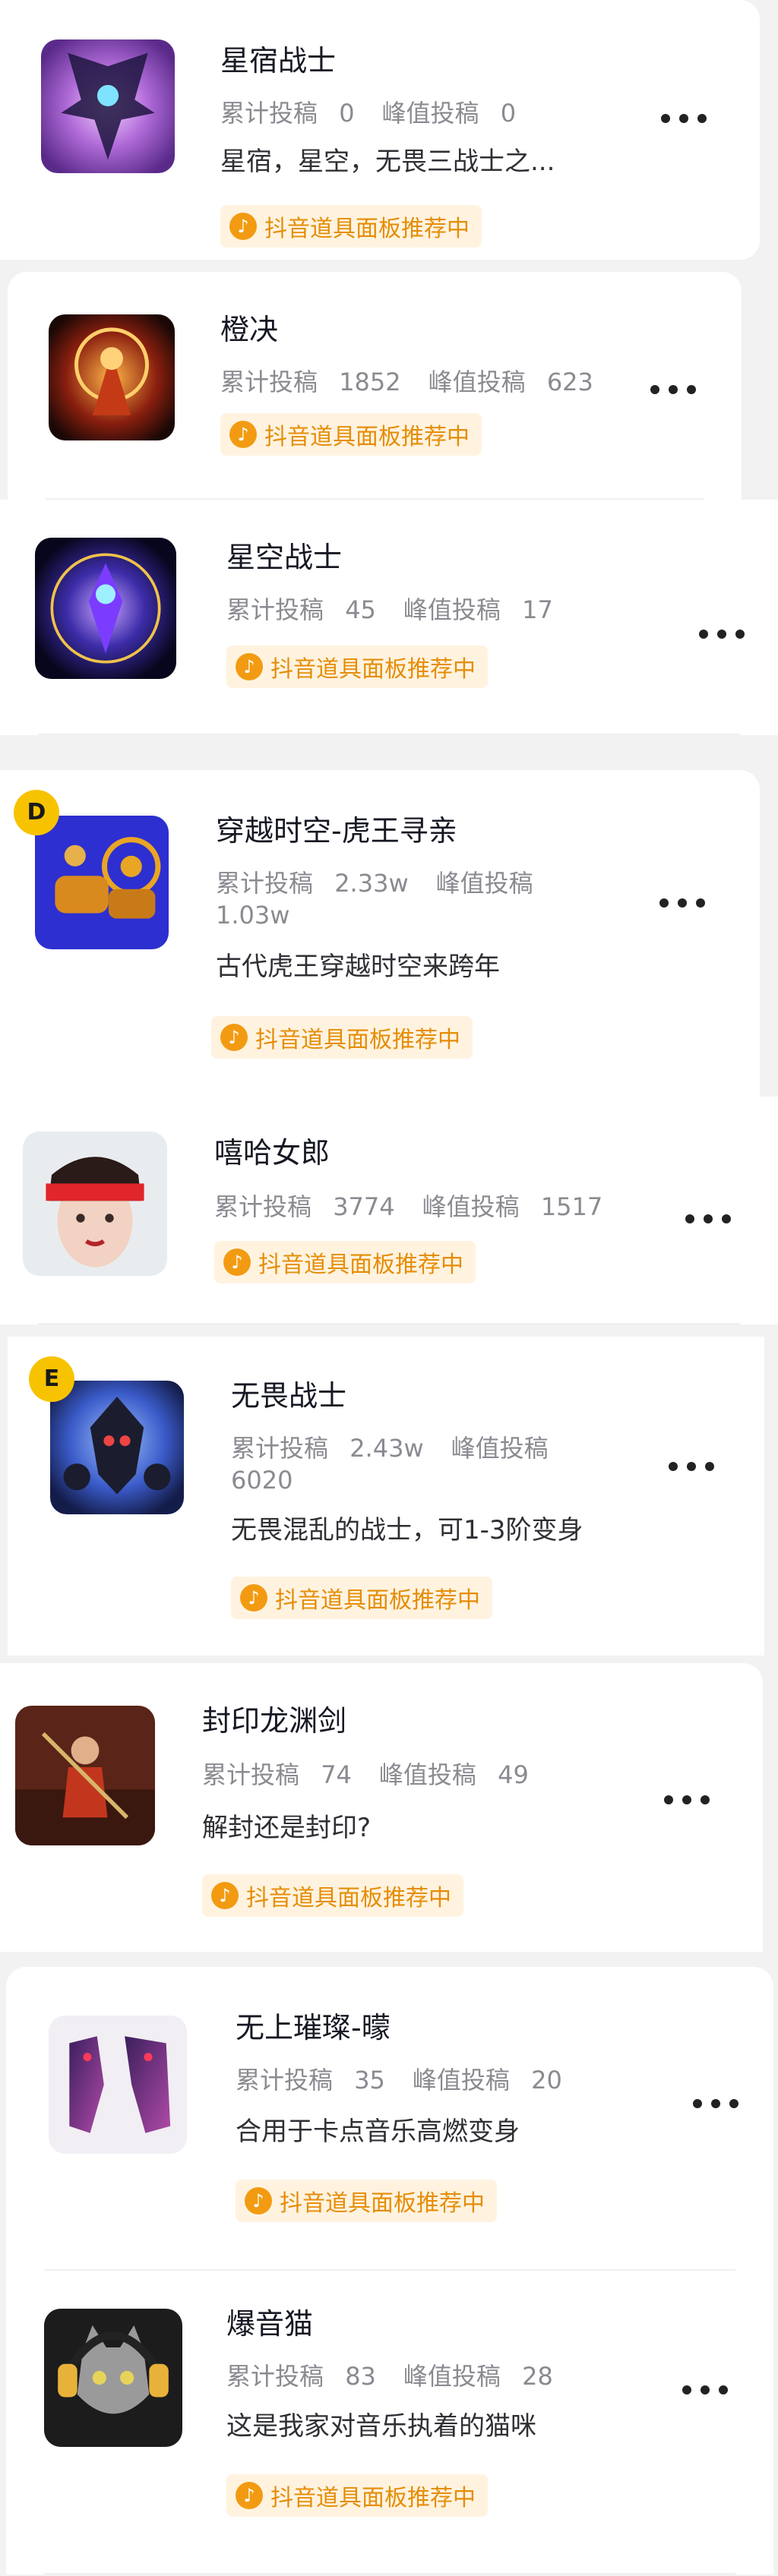 The image size is (778, 2576). I want to click on effect-stats: 累计投稿 83 峰值投稿 28, so click(389, 2376).